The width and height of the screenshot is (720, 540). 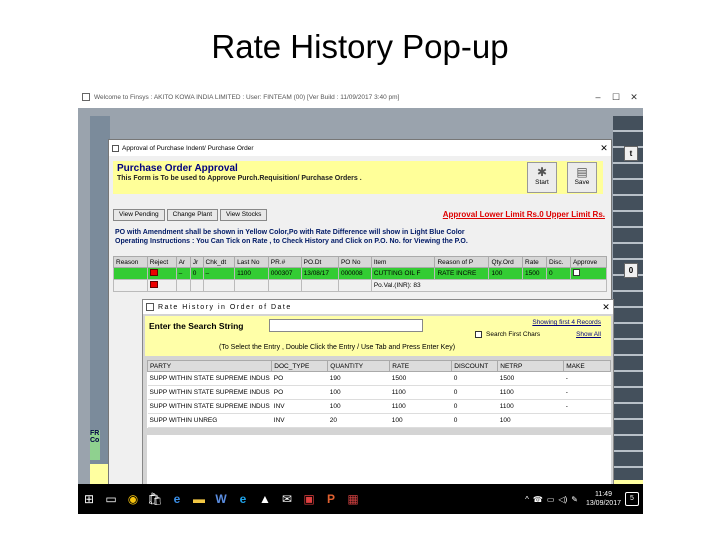 I want to click on system-tray: ^ ☎ ▭ ◁) ✎ 11:49 13/09/2017 5, so click(x=584, y=499).